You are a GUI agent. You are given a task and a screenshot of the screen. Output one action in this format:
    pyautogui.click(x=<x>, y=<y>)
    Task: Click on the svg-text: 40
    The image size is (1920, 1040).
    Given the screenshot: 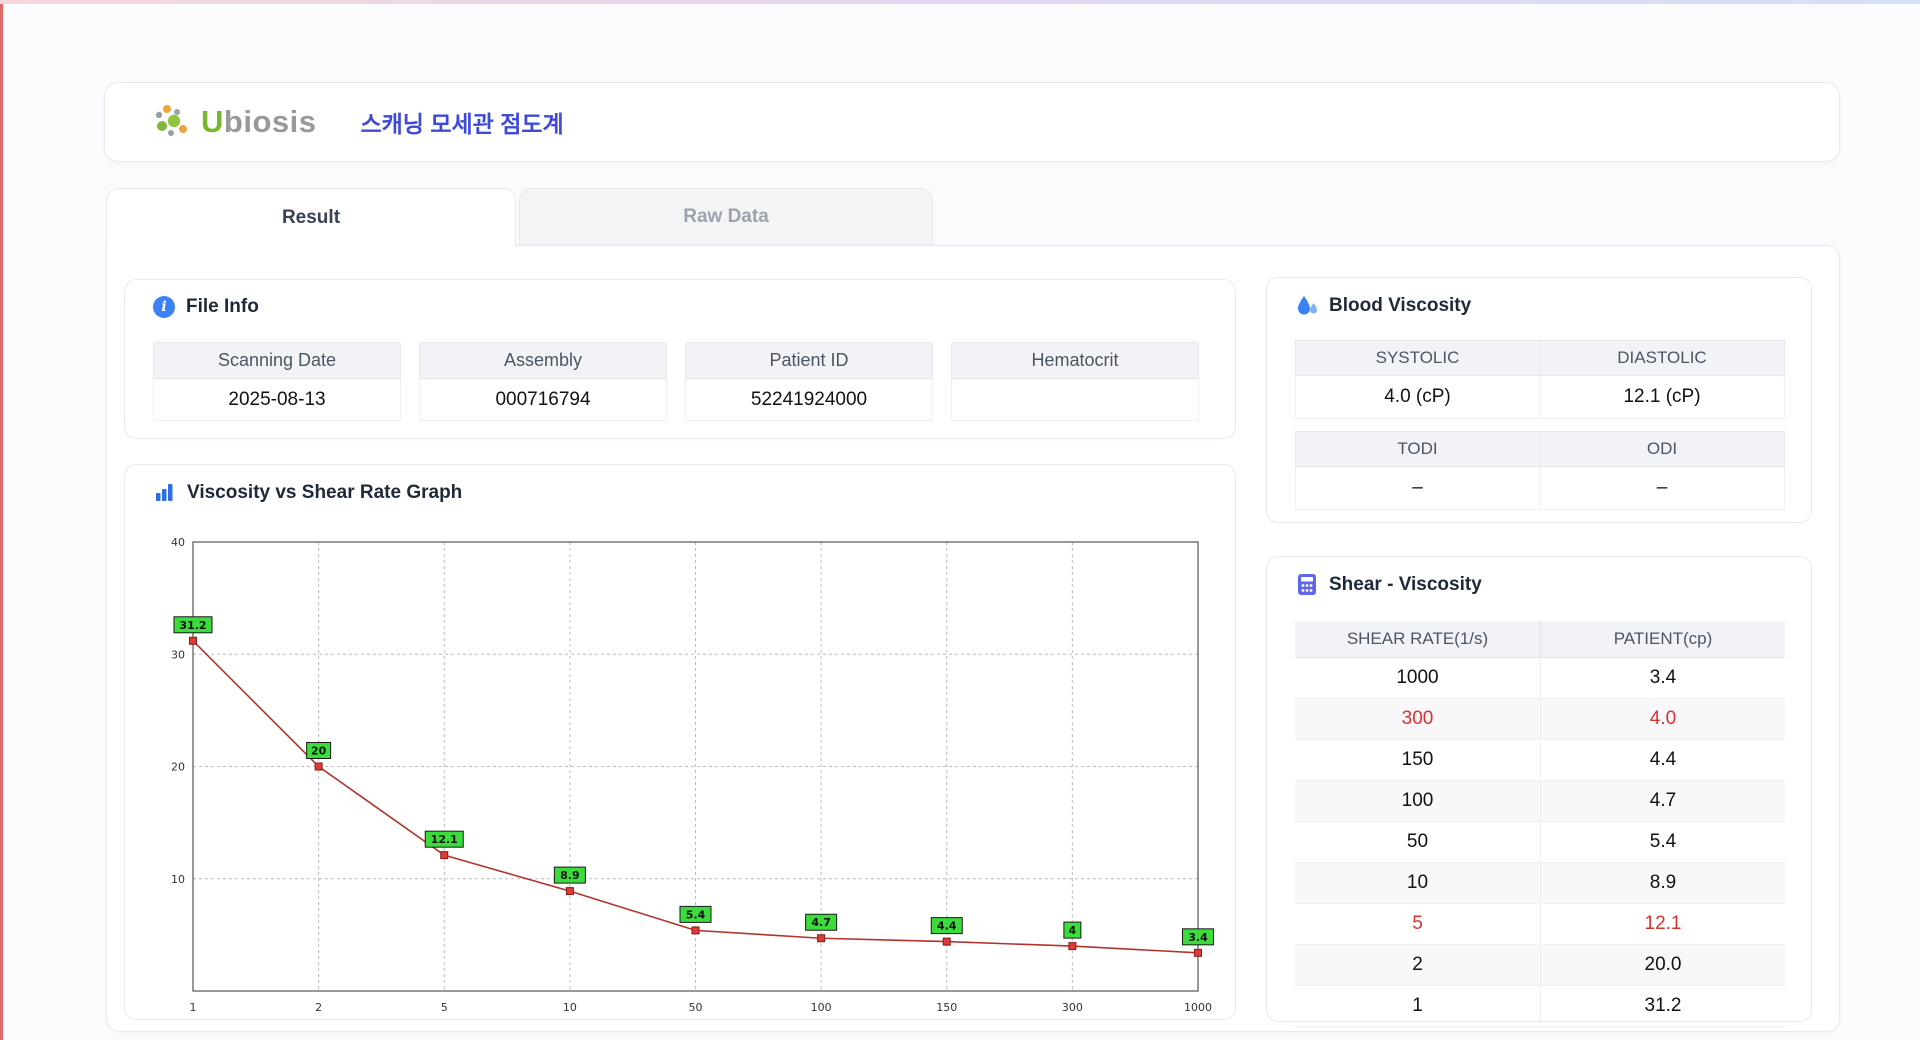 What is the action you would take?
    pyautogui.click(x=178, y=542)
    